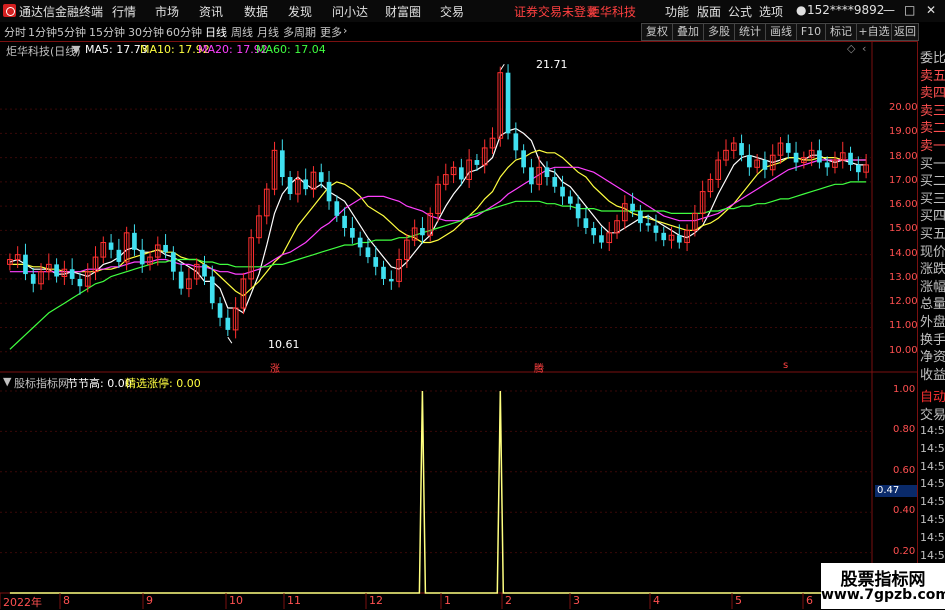 This screenshot has width=945, height=610. Describe the element at coordinates (905, 32) in the screenshot. I see `back-button: 返回` at that location.